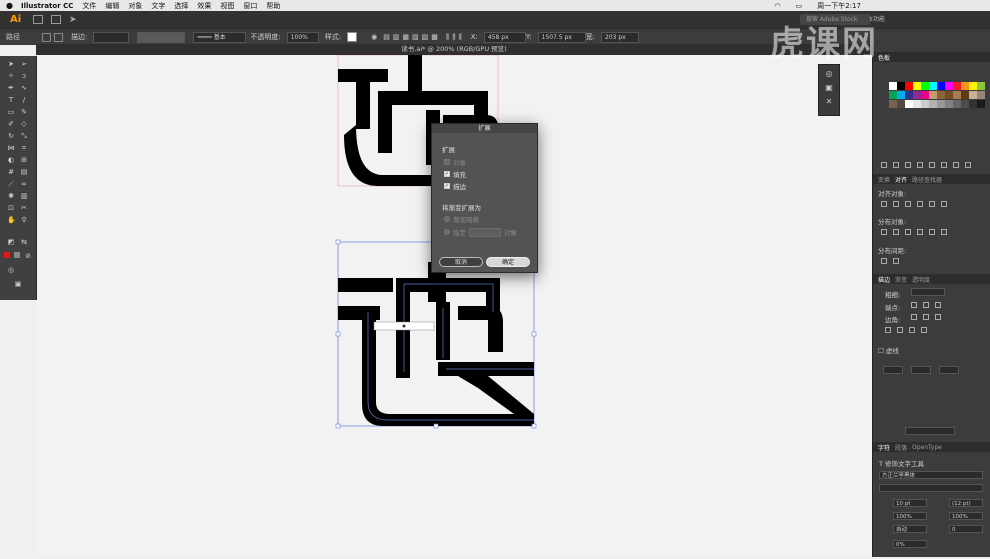 The image size is (990, 559). I want to click on zoom-tool-icon: ⚲, so click(24, 220).